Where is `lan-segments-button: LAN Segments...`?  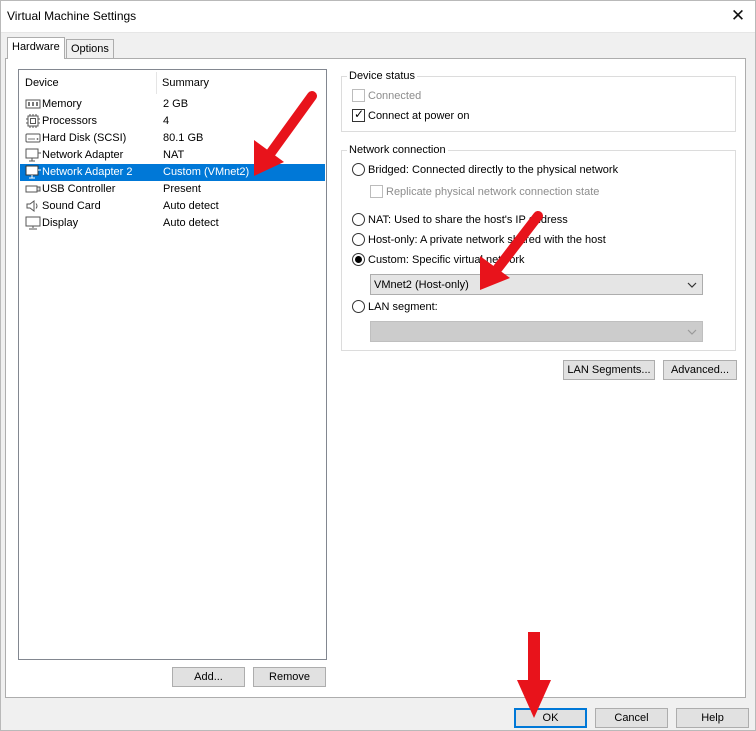 lan-segments-button: LAN Segments... is located at coordinates (609, 370).